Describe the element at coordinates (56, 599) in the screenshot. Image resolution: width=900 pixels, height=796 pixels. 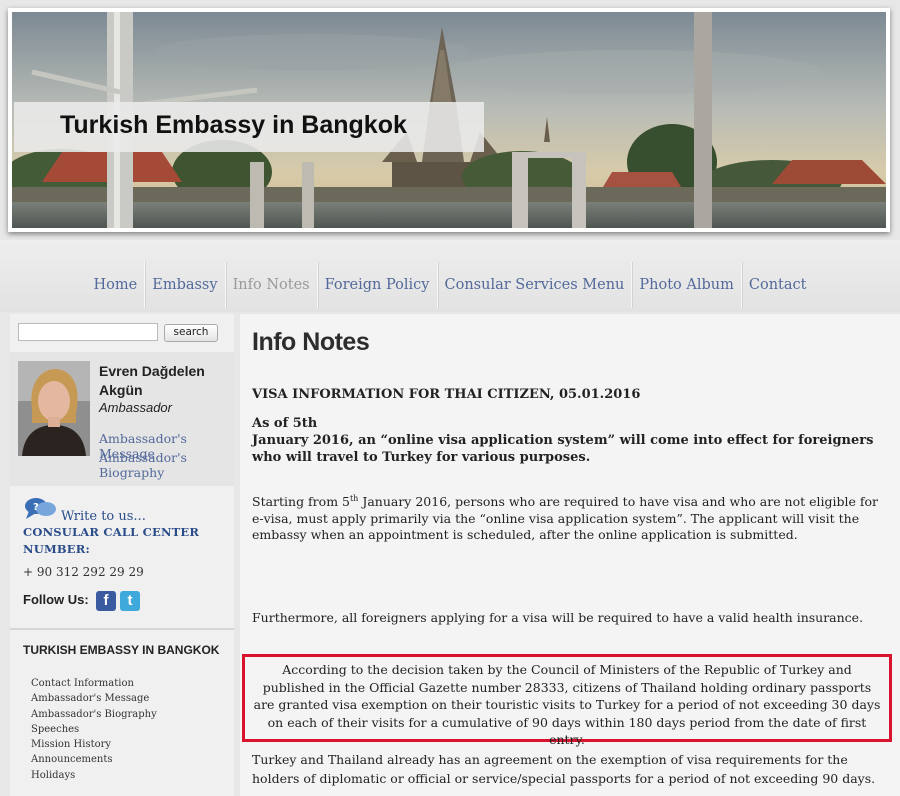
I see `follow-us-label: Follow Us:` at that location.